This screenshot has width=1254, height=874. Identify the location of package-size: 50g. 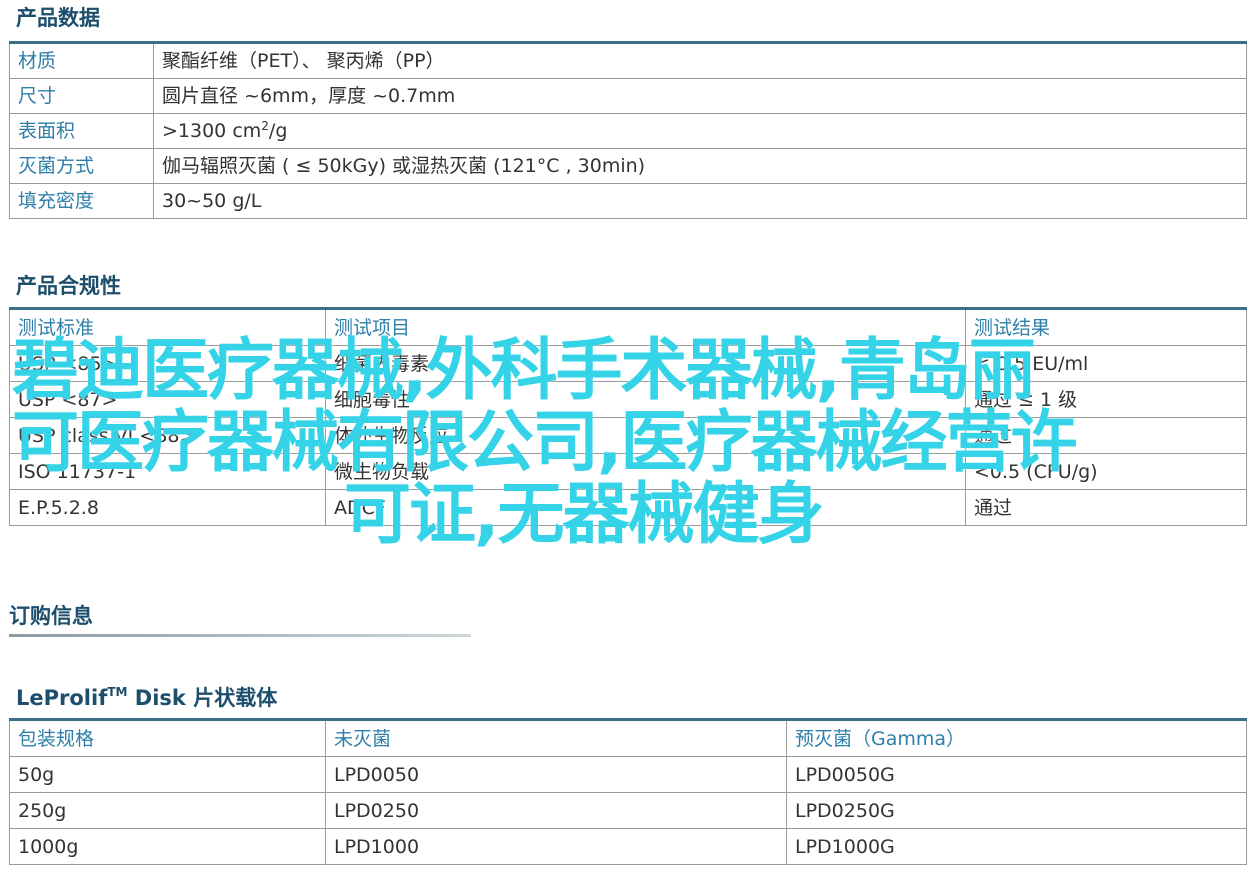
(167, 774).